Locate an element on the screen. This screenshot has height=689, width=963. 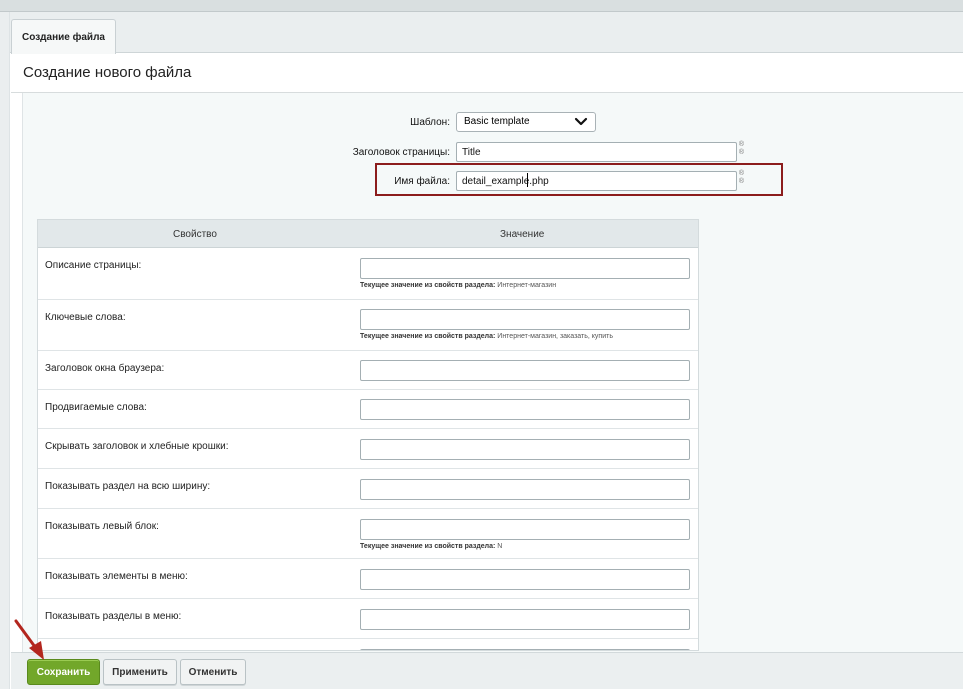
property-label: Продвигаемые слова: is located at coordinates (96, 407).